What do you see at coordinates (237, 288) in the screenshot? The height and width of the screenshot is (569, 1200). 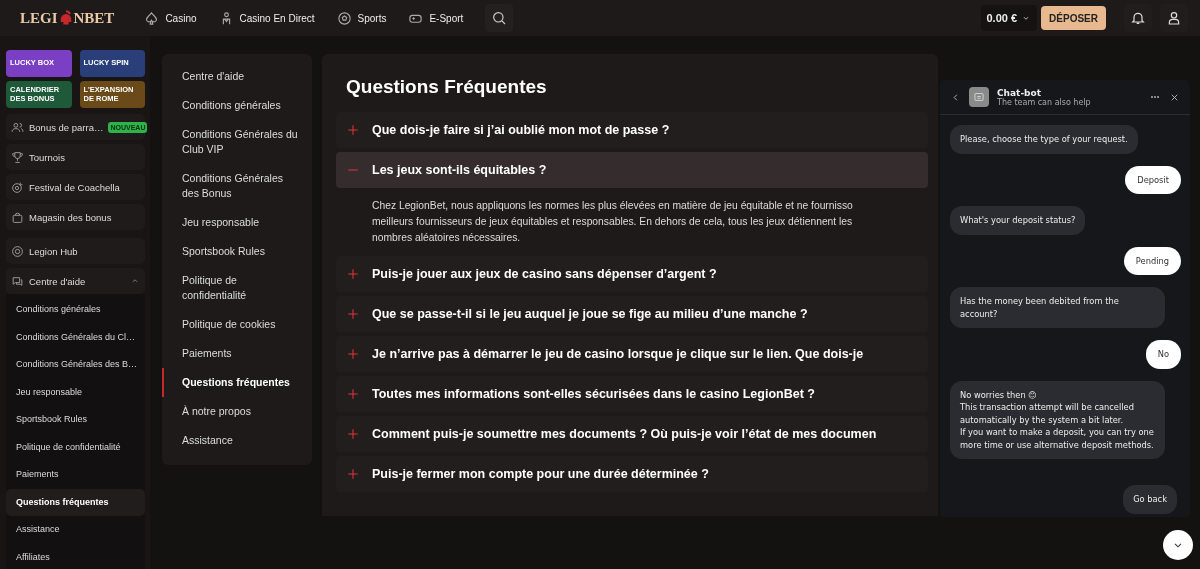 I see `help-nav-link: Politique de confidentialité` at bounding box center [237, 288].